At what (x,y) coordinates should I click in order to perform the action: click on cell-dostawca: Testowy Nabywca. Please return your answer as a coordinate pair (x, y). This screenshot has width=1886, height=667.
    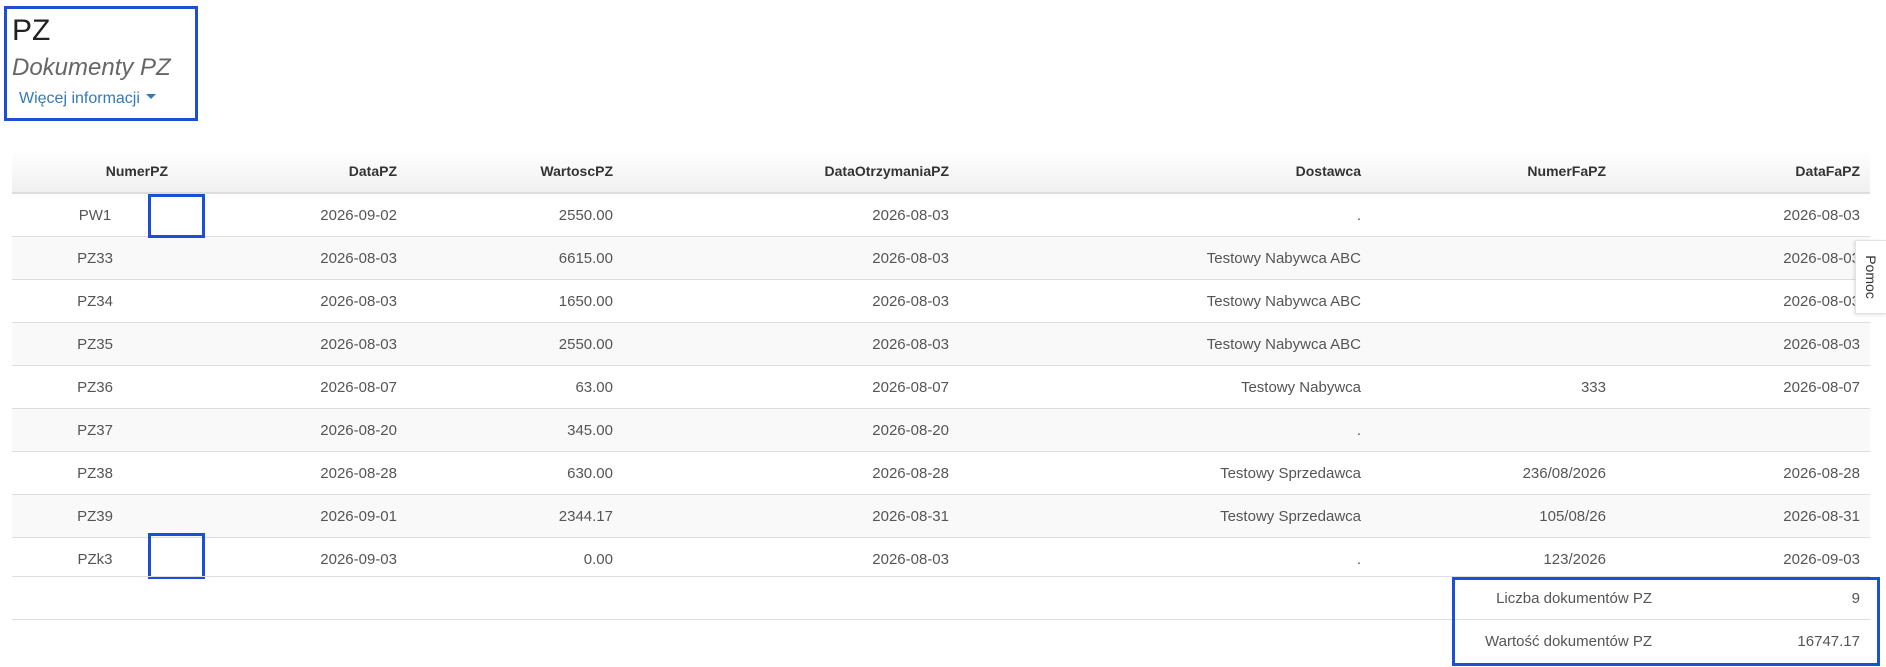
    Looking at the image, I should click on (1165, 387).